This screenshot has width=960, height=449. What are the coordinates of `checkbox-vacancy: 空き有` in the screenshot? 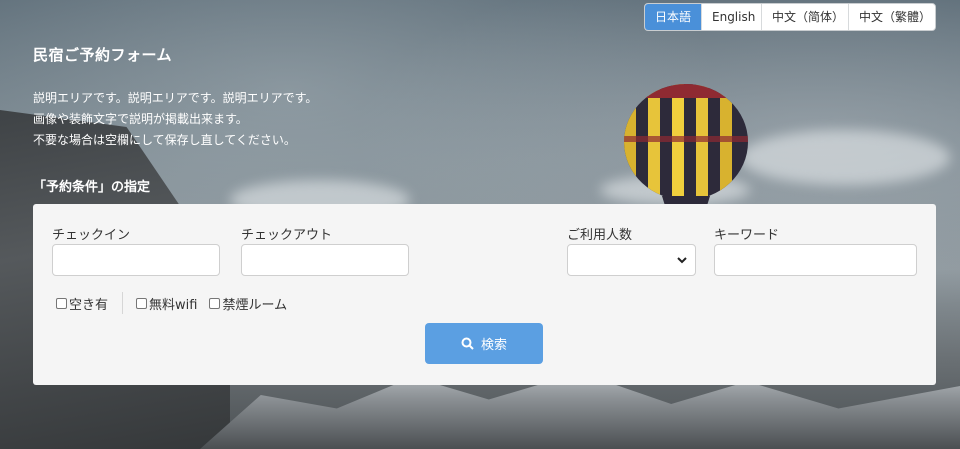 It's located at (82, 303).